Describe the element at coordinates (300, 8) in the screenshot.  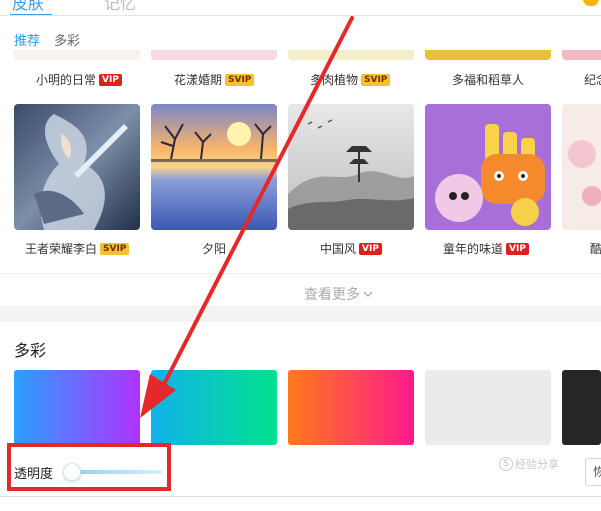
I see `top-tab-strip: 皮肤 记忆` at that location.